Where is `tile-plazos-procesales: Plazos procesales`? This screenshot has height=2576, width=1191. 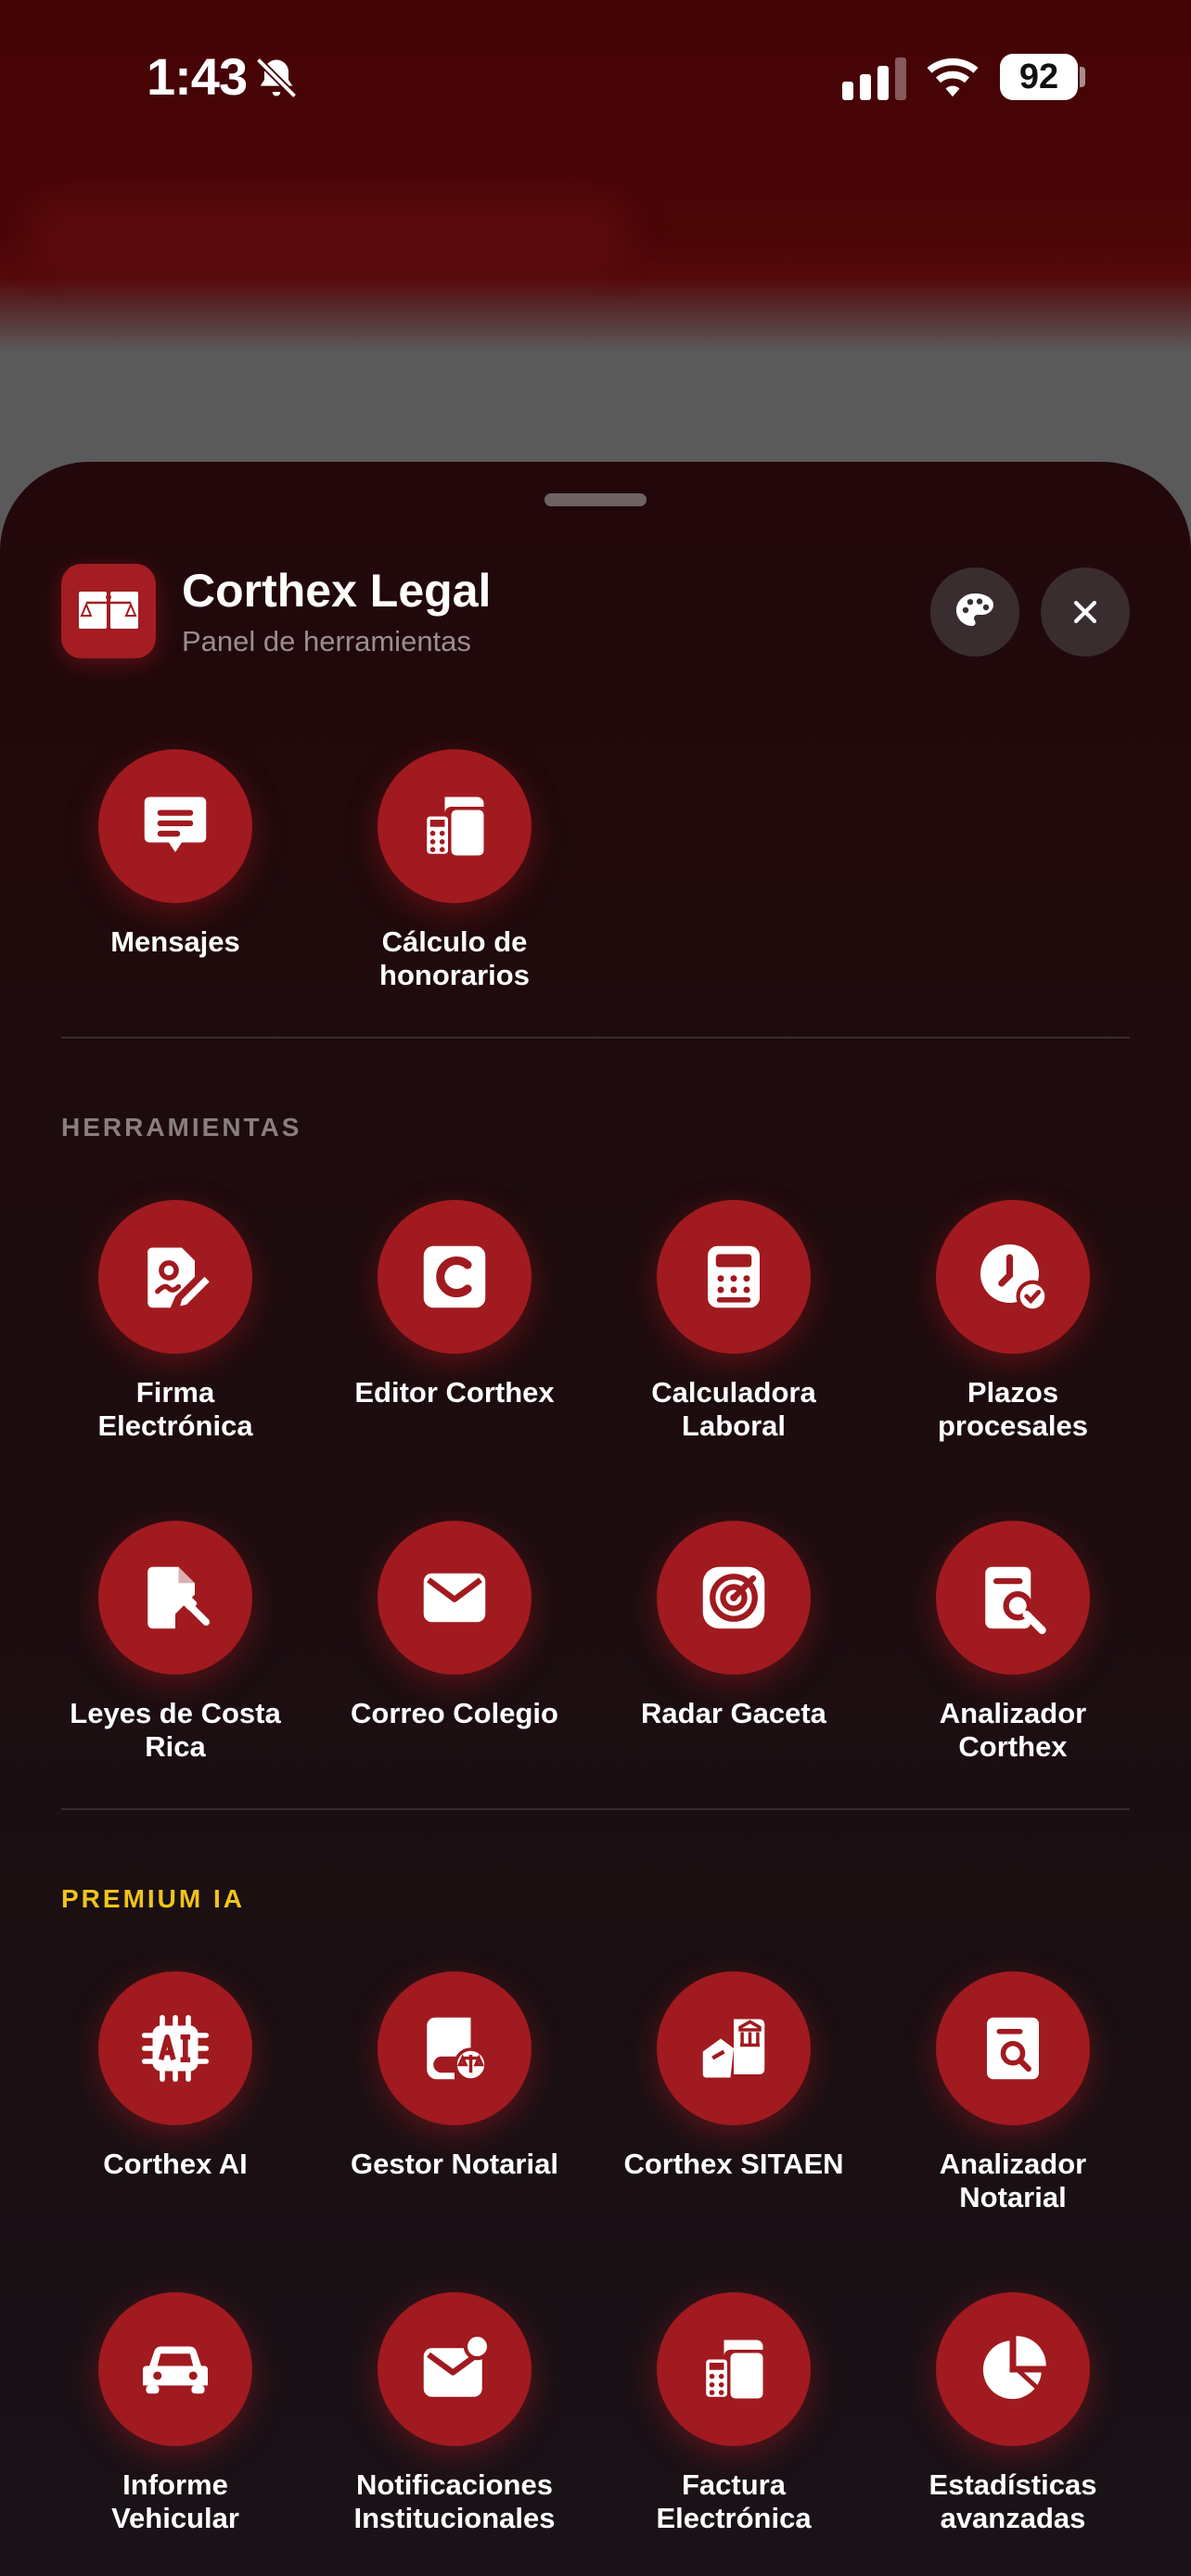
tile-plazos-procesales: Plazos procesales is located at coordinates (1013, 1330).